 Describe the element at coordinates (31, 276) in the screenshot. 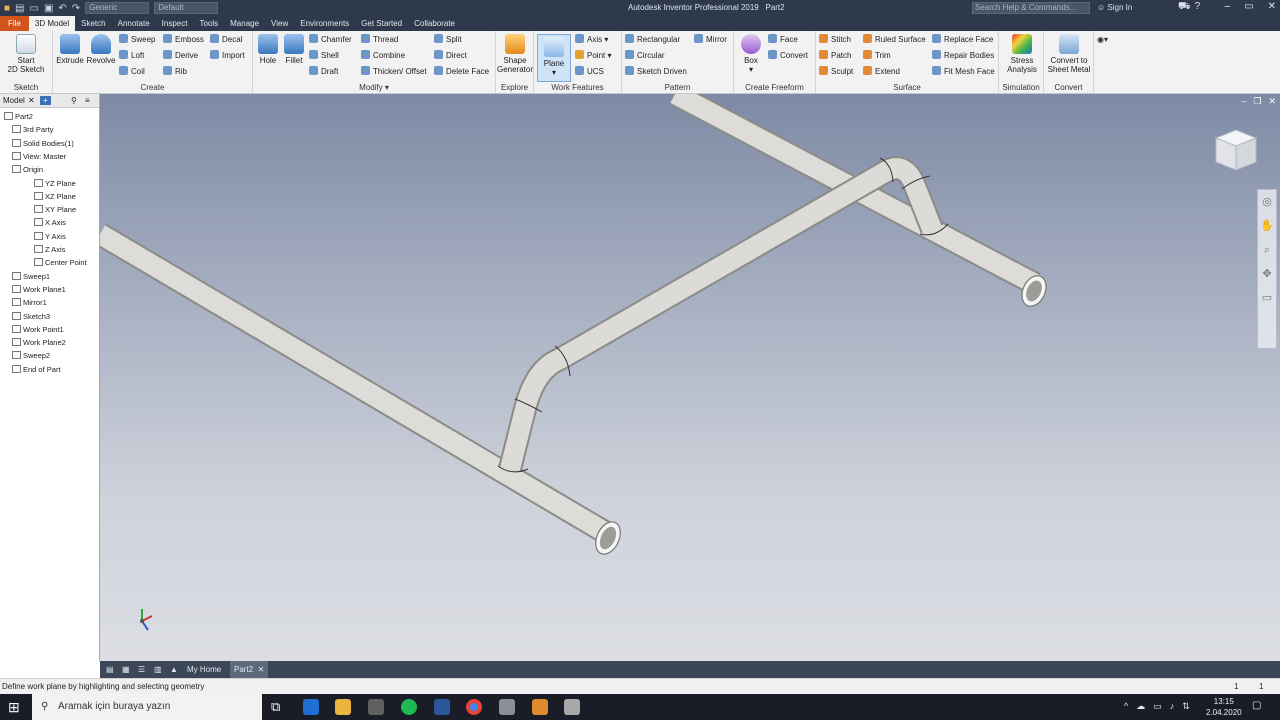

I see `tree-node: Sweep1` at that location.